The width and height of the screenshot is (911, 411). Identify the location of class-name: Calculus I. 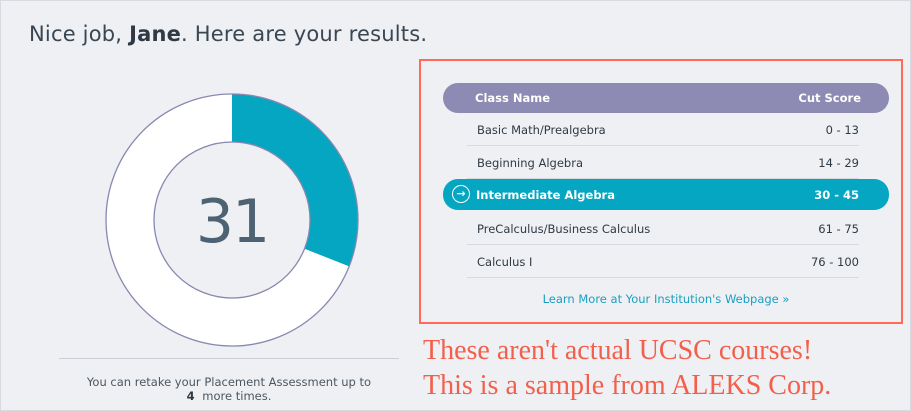
(505, 262).